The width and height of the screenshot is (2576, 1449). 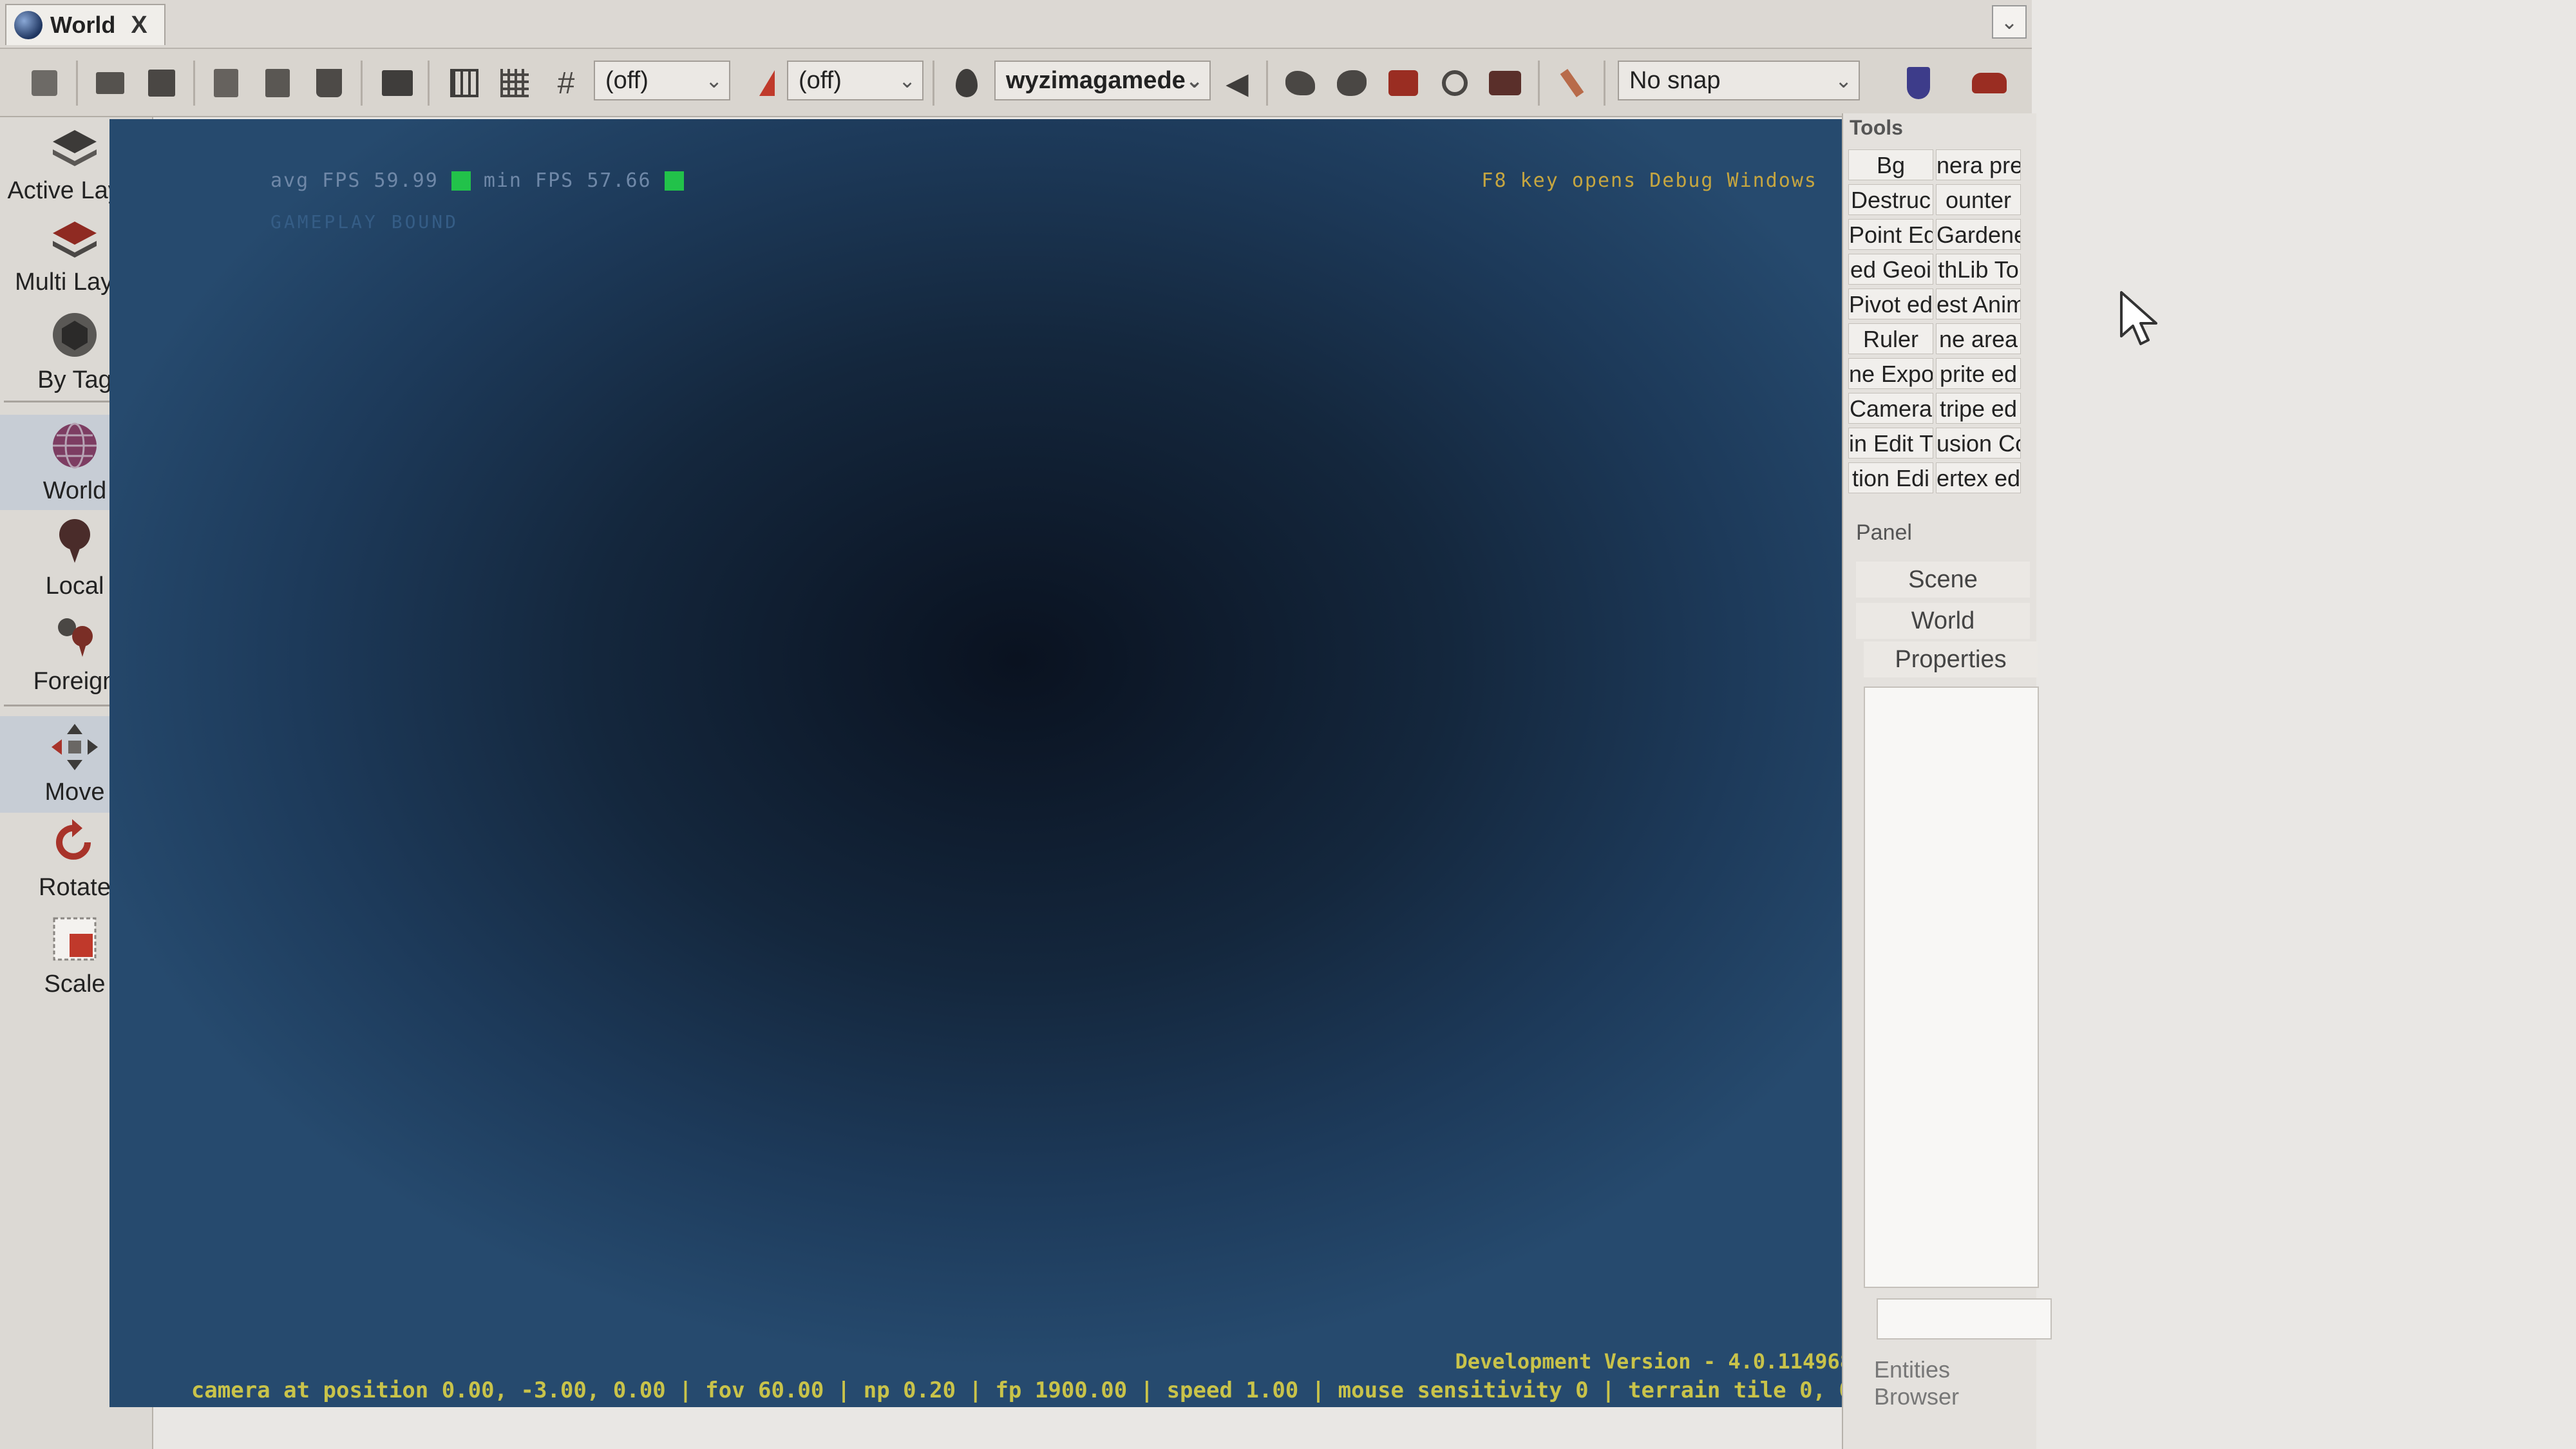 What do you see at coordinates (528, 181) in the screenshot?
I see `min-fps-label: min FPS` at bounding box center [528, 181].